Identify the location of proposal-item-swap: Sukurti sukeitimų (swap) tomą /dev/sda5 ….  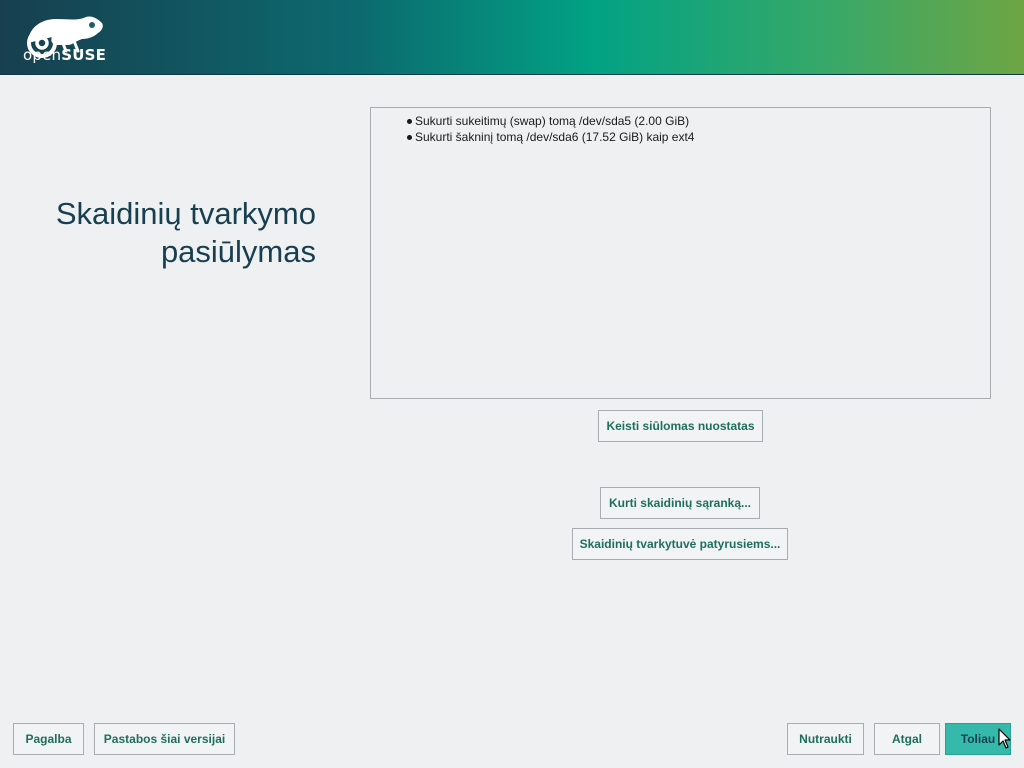
(698, 121).